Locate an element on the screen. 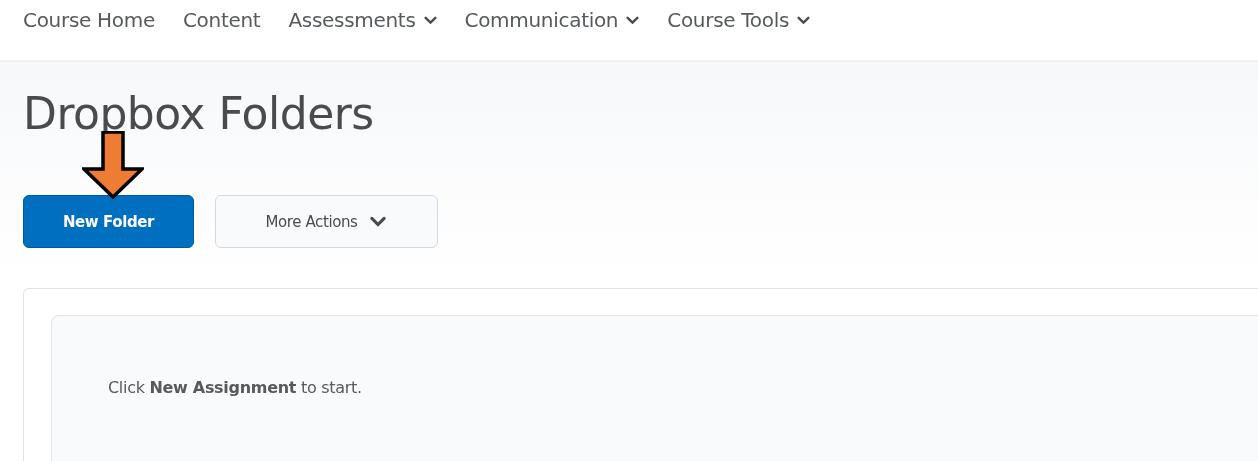 This screenshot has width=1258, height=461. nav-link: Course Tools is located at coordinates (739, 20).